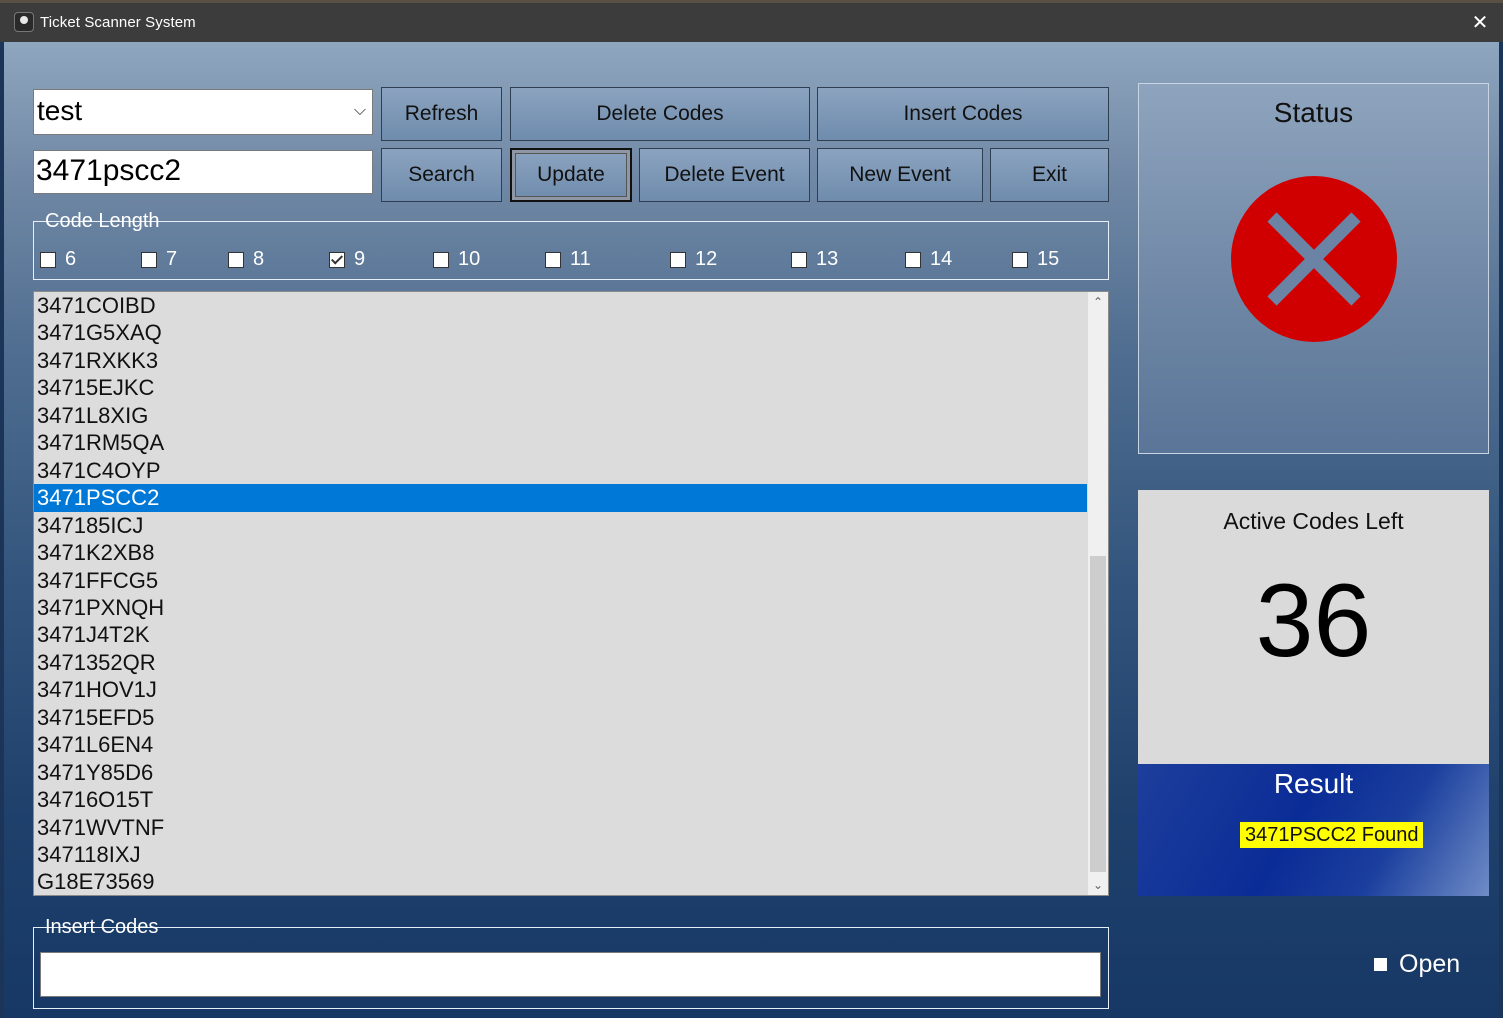  I want to click on code-length-label: 8, so click(259, 259).